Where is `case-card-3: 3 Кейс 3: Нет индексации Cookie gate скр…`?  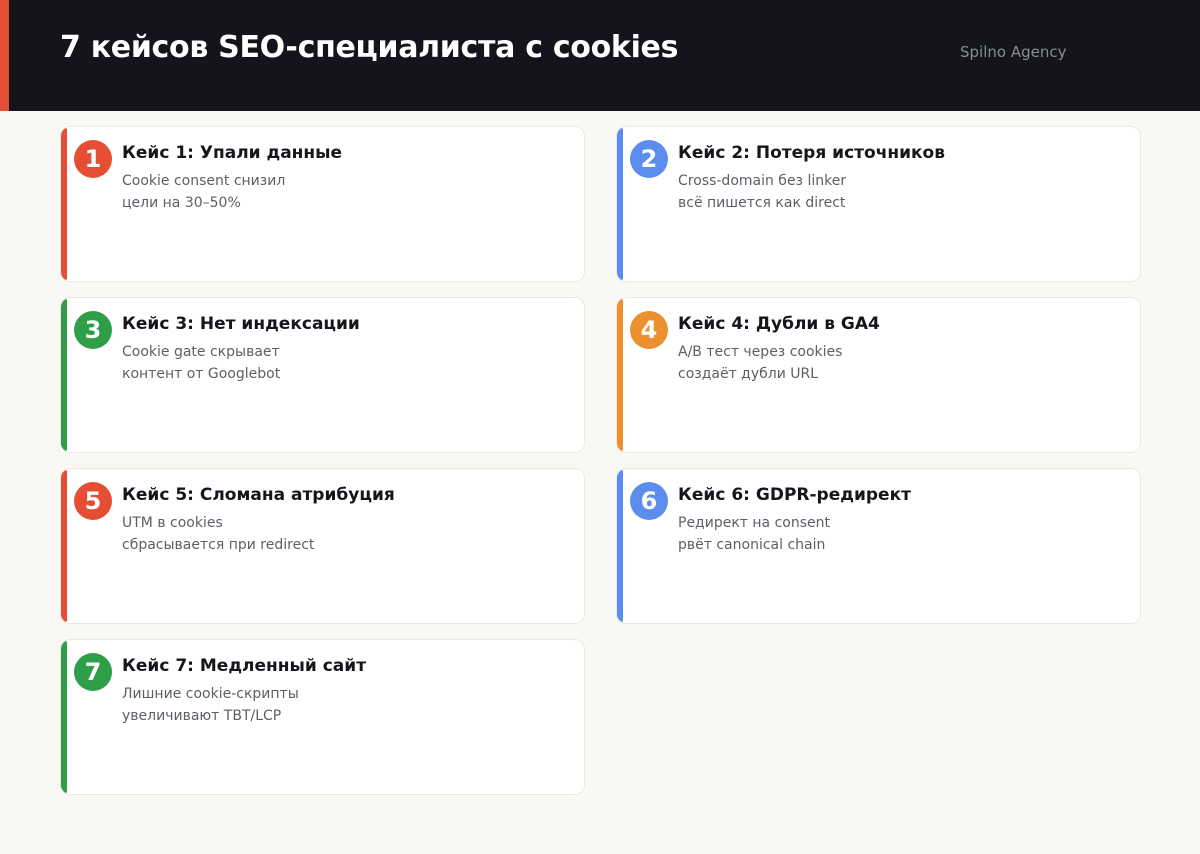
case-card-3: 3 Кейс 3: Нет индексации Cookie gate скр… is located at coordinates (322, 375).